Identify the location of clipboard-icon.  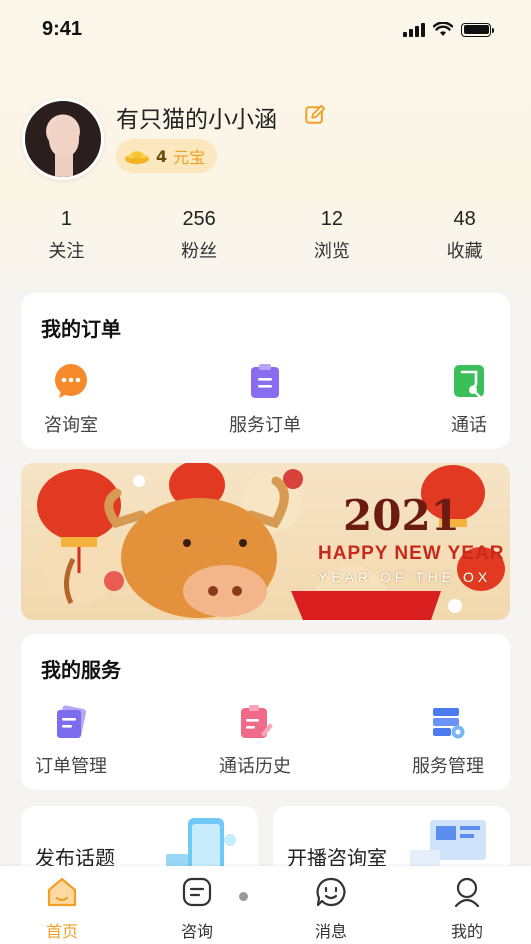
(265, 381).